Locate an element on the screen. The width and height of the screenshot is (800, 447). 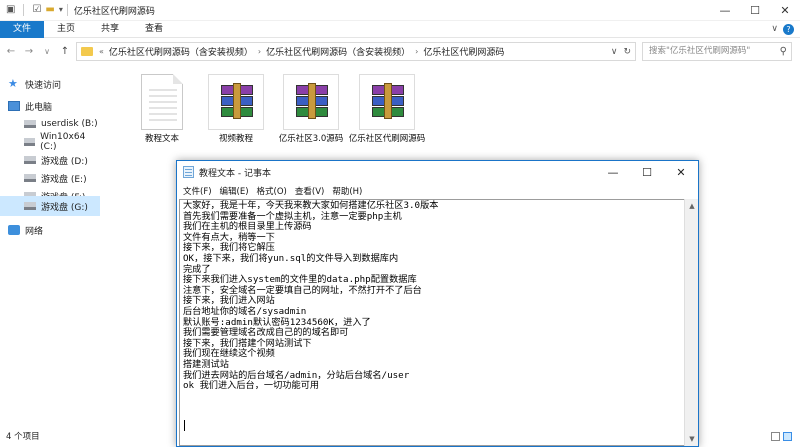
breadcrumb-item: 亿乐社区代刷网源码 is located at coordinates (463, 51).